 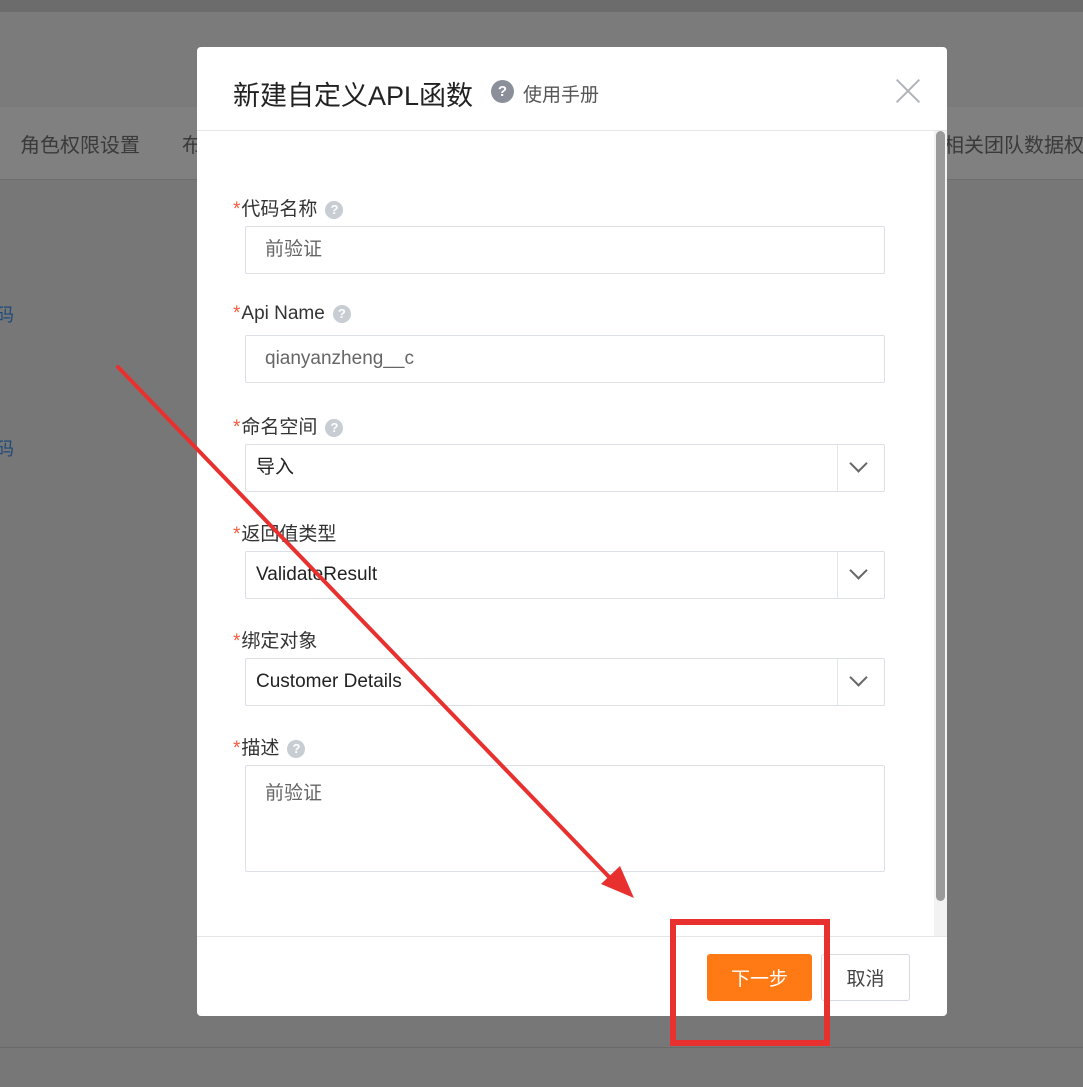 What do you see at coordinates (541, 1047) in the screenshot?
I see `page-footer-divider` at bounding box center [541, 1047].